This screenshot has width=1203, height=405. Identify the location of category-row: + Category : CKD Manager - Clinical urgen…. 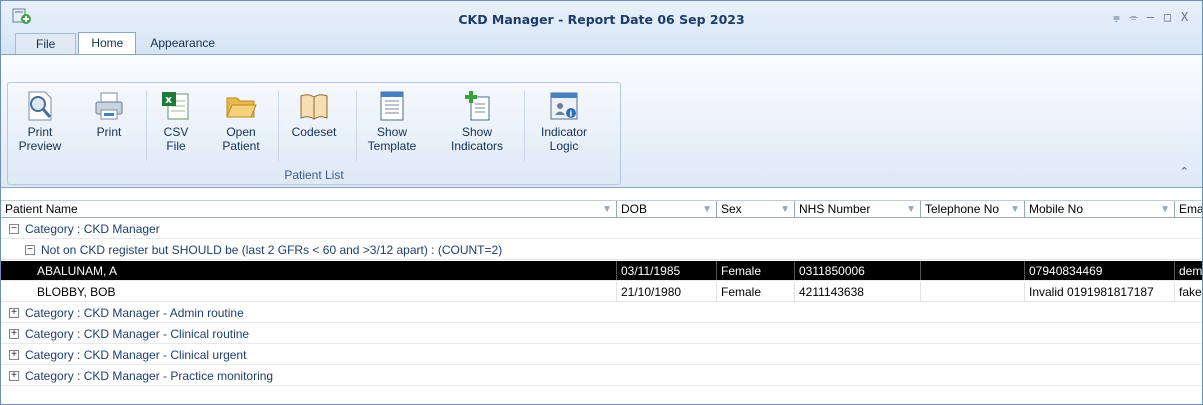
(601, 355).